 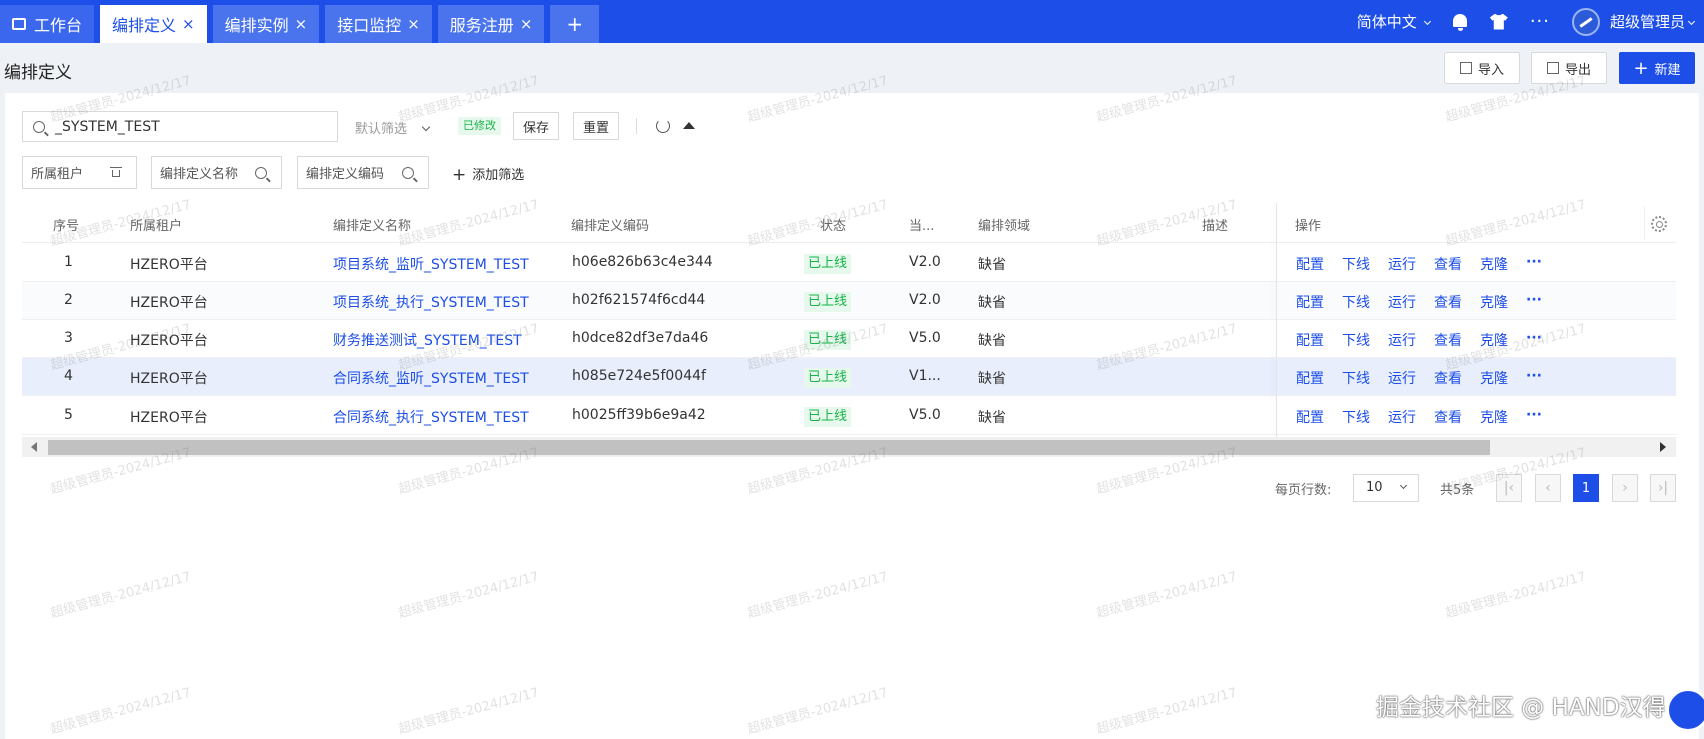 What do you see at coordinates (828, 417) in the screenshot?
I see `status-badge: 已上线` at bounding box center [828, 417].